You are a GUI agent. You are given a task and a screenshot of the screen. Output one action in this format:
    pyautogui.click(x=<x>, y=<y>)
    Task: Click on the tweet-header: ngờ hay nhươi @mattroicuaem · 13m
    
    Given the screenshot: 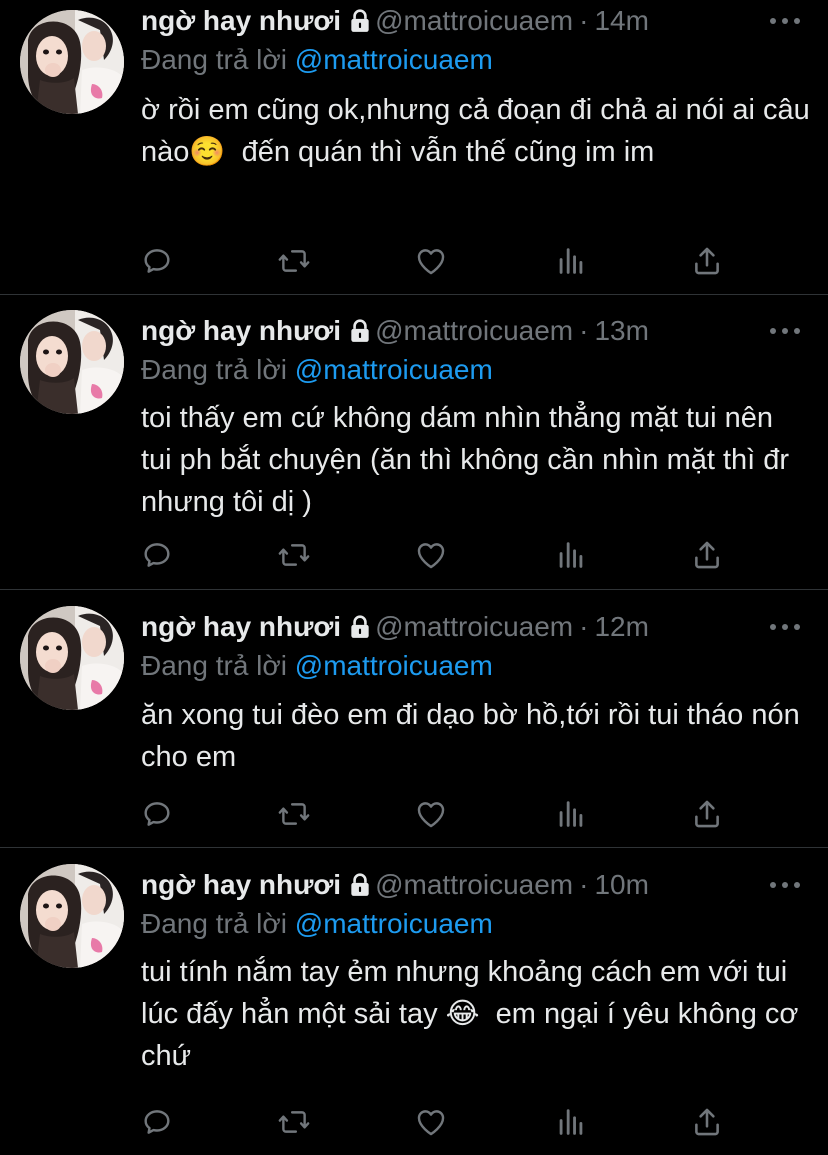 What is the action you would take?
    pyautogui.click(x=395, y=331)
    